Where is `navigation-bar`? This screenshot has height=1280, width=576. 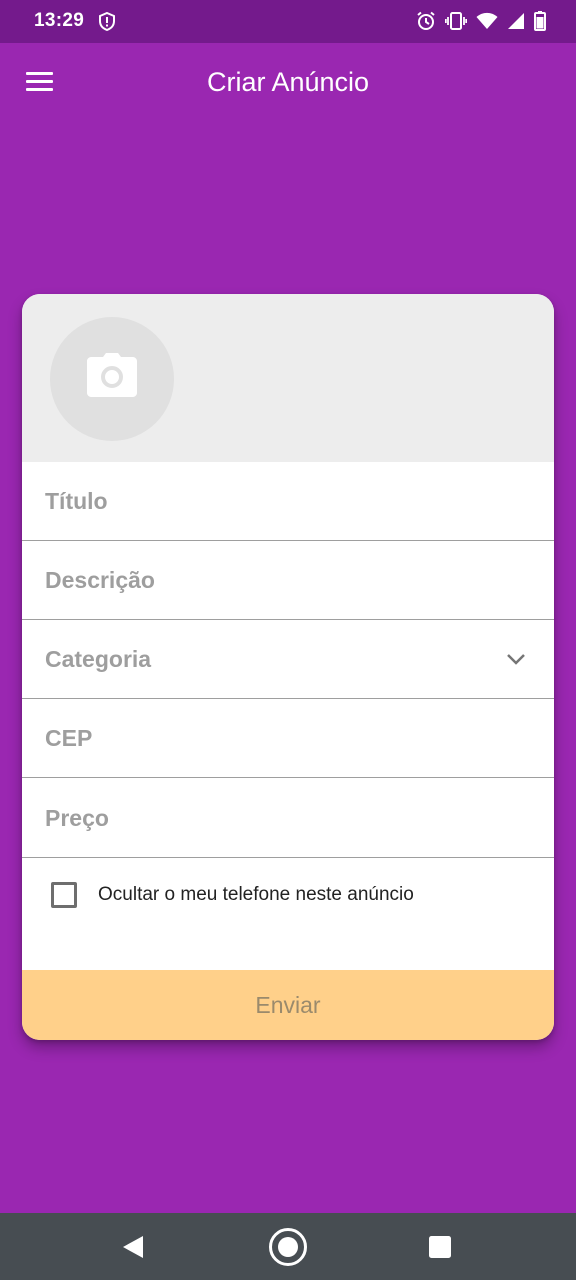
navigation-bar is located at coordinates (288, 1246).